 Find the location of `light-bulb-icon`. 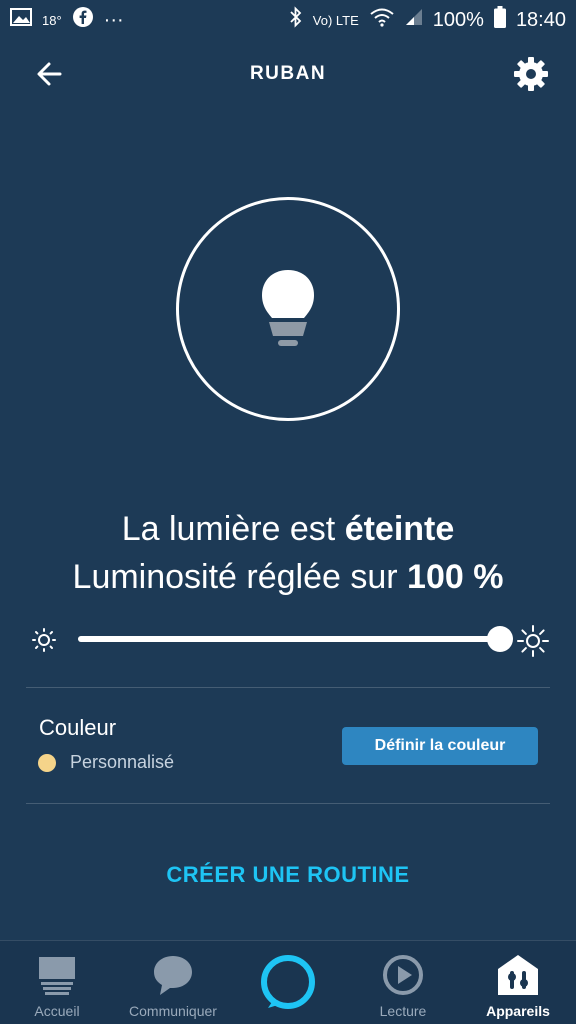

light-bulb-icon is located at coordinates (288, 308).